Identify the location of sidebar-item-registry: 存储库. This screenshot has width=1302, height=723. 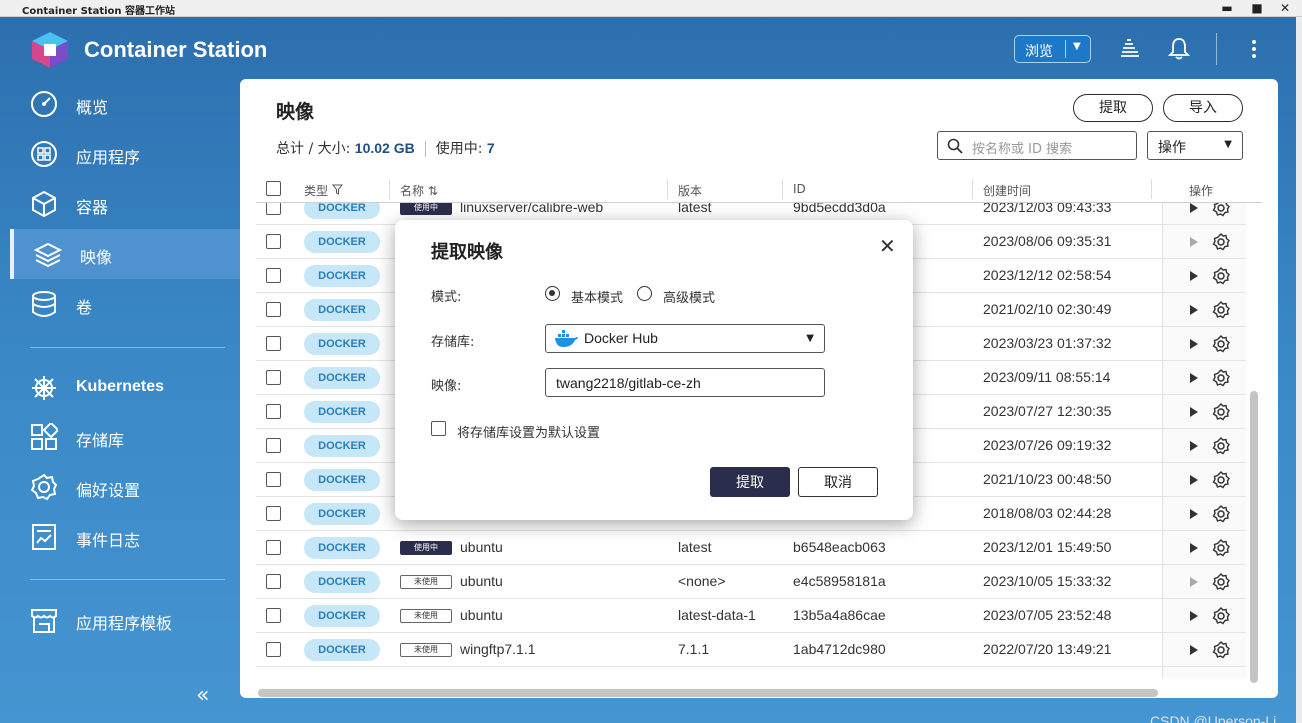
(125, 437).